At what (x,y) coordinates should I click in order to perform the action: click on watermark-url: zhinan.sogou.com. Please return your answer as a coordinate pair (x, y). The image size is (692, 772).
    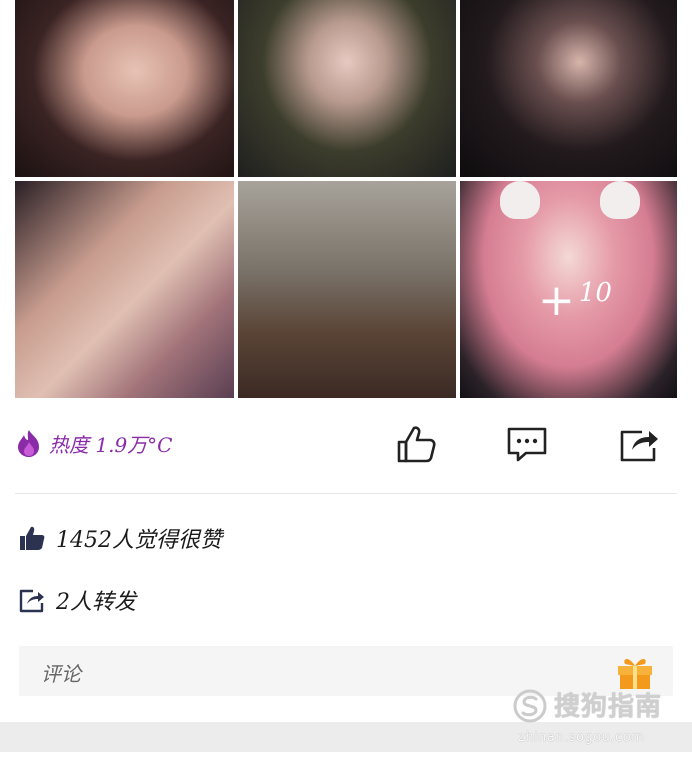
    Looking at the image, I should click on (581, 737).